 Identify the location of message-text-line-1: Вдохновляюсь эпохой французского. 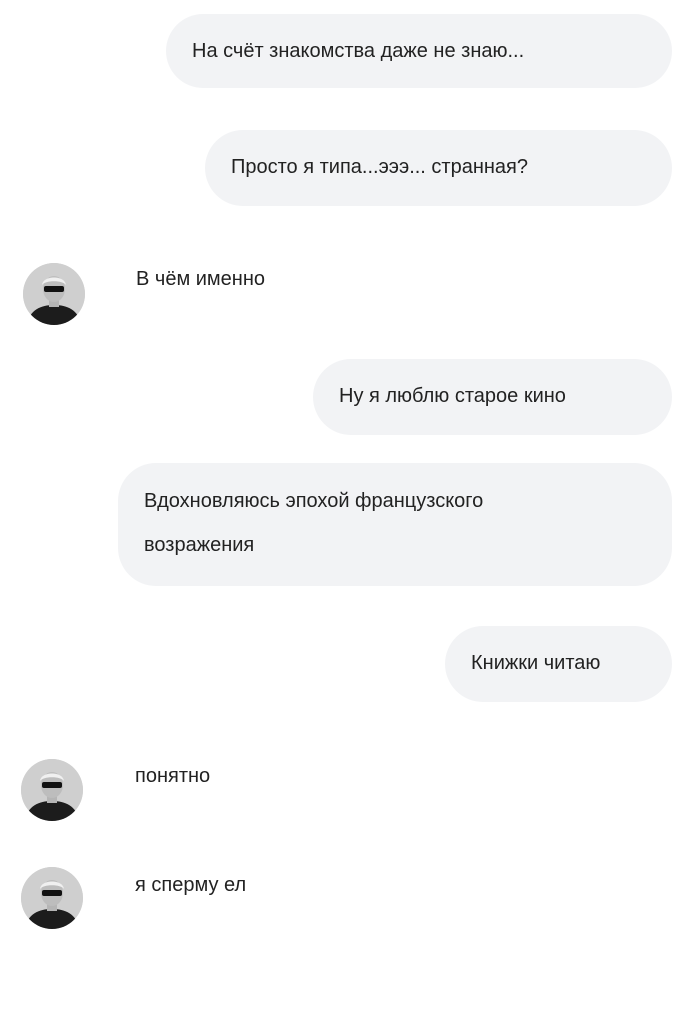
(314, 501).